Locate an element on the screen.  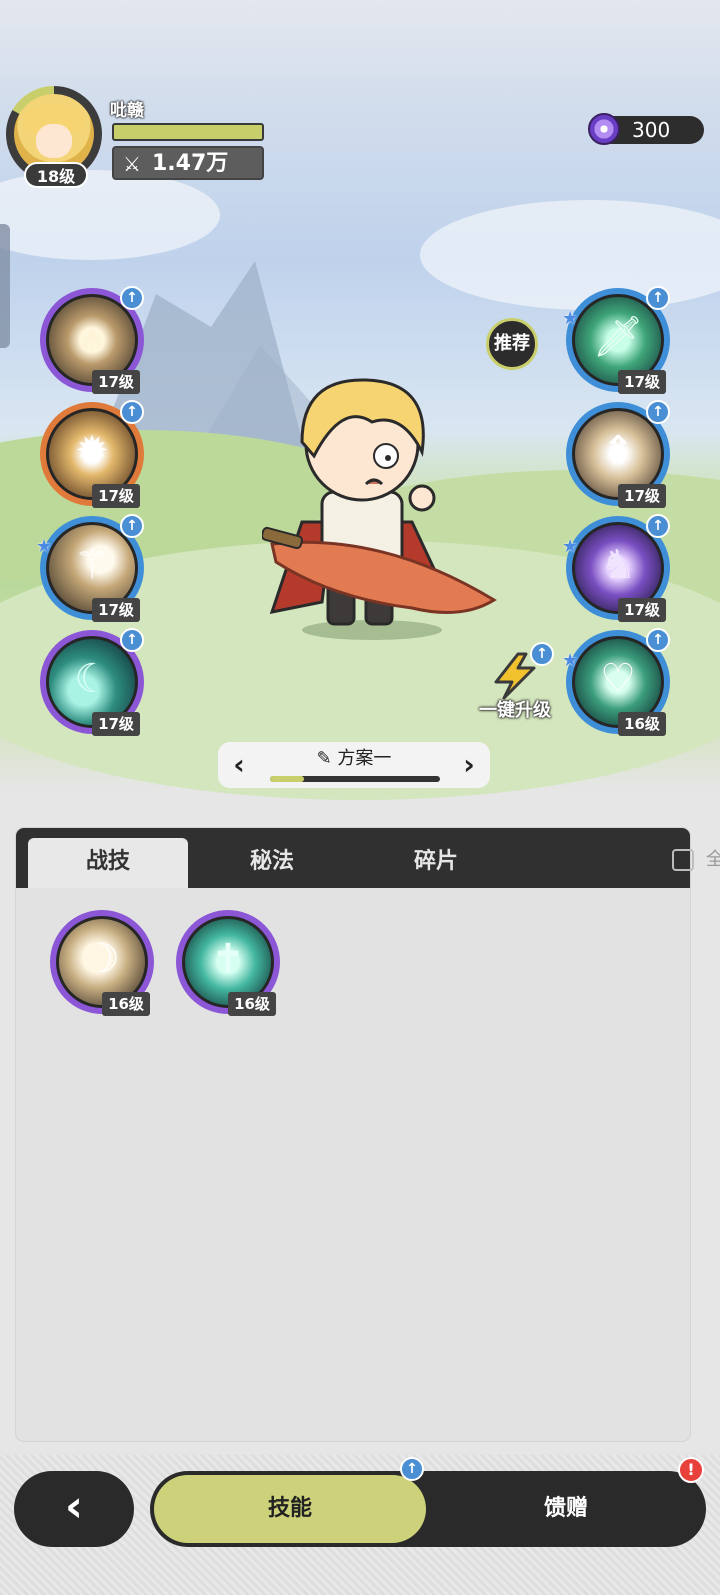
exp-bar is located at coordinates (188, 132).